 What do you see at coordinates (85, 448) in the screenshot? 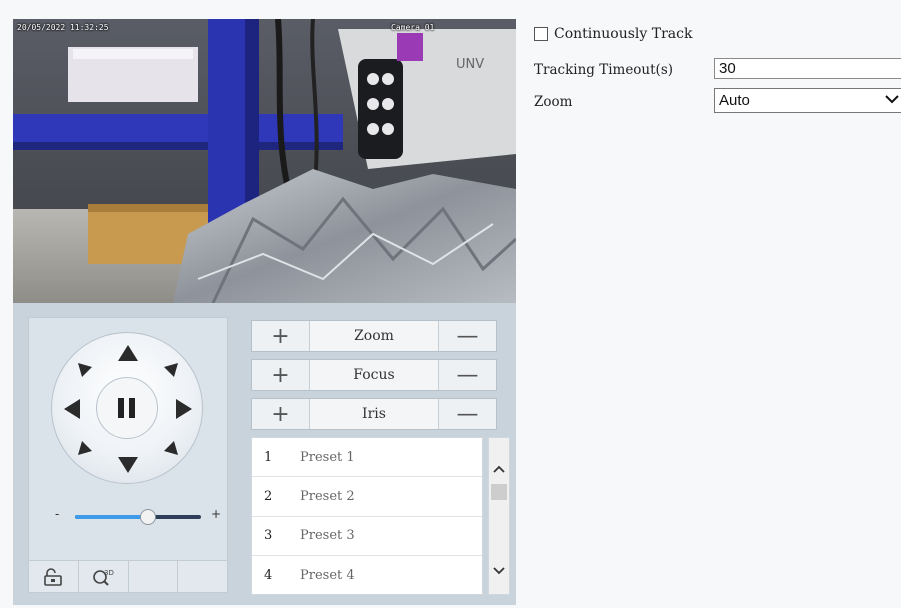
I see `pan-down-left-arrow-icon` at bounding box center [85, 448].